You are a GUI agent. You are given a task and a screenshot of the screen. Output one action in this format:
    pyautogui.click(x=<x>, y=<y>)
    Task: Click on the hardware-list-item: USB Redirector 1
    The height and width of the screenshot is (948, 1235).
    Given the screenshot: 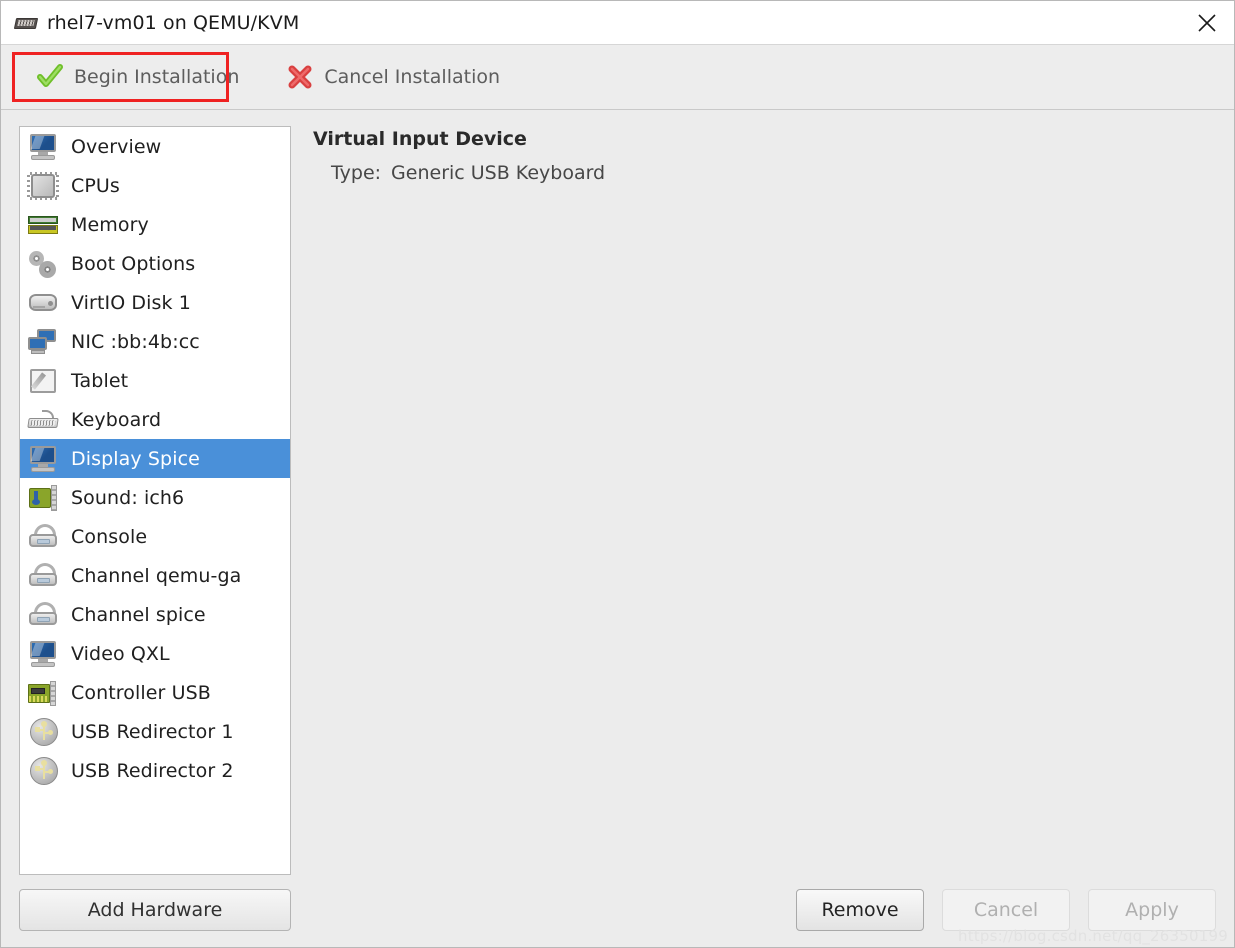 What is the action you would take?
    pyautogui.click(x=155, y=731)
    